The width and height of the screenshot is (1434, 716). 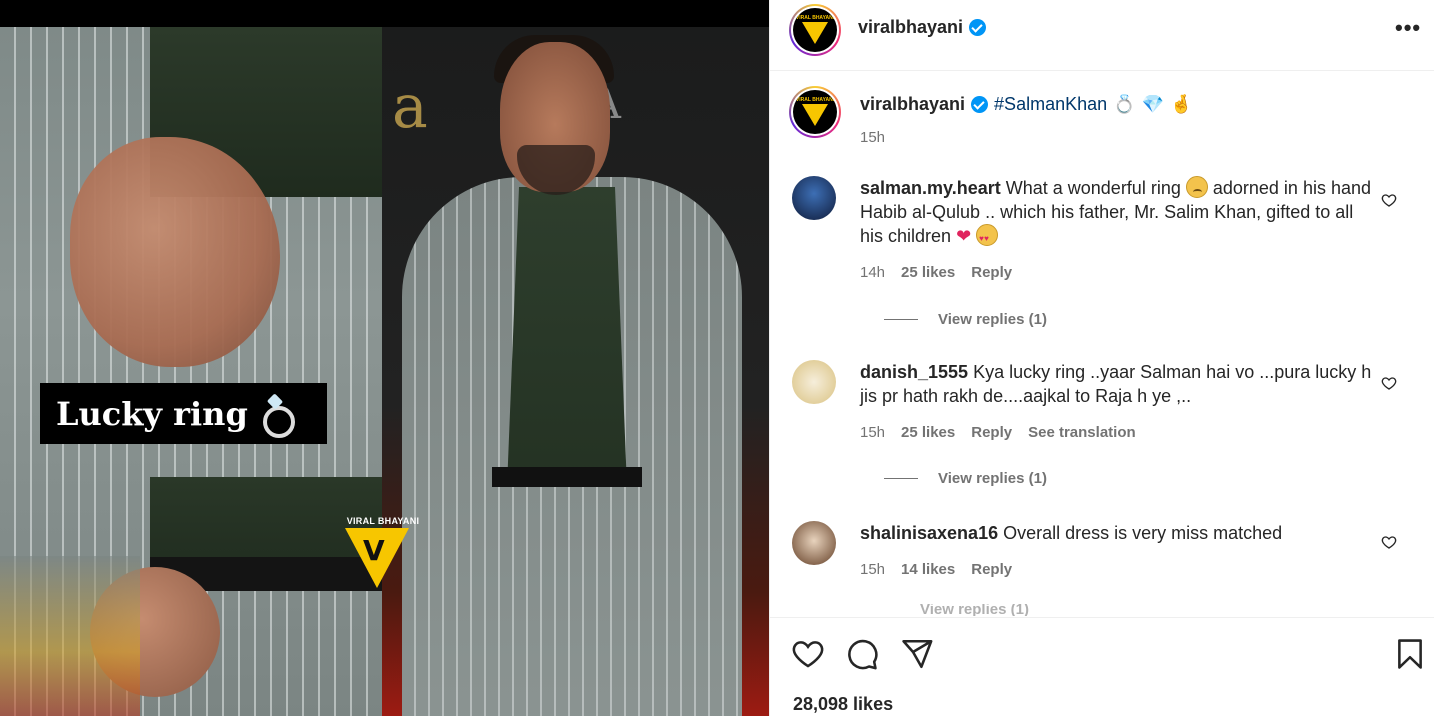 What do you see at coordinates (1082, 433) in the screenshot?
I see `see-translation-button: See translation` at bounding box center [1082, 433].